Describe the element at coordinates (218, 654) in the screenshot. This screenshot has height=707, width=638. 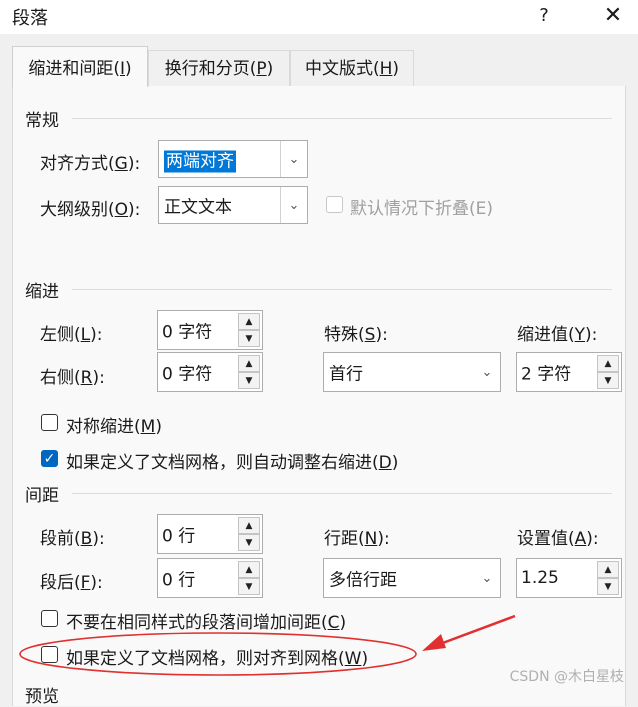
I see `annotation-ellipse` at that location.